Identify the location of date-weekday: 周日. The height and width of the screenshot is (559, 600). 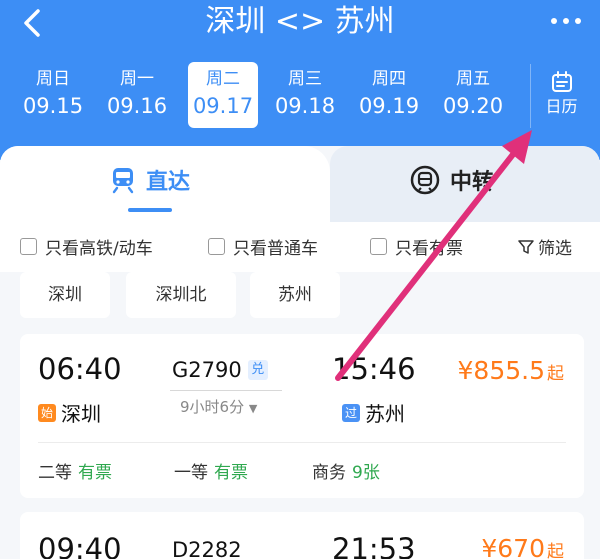
(53, 79).